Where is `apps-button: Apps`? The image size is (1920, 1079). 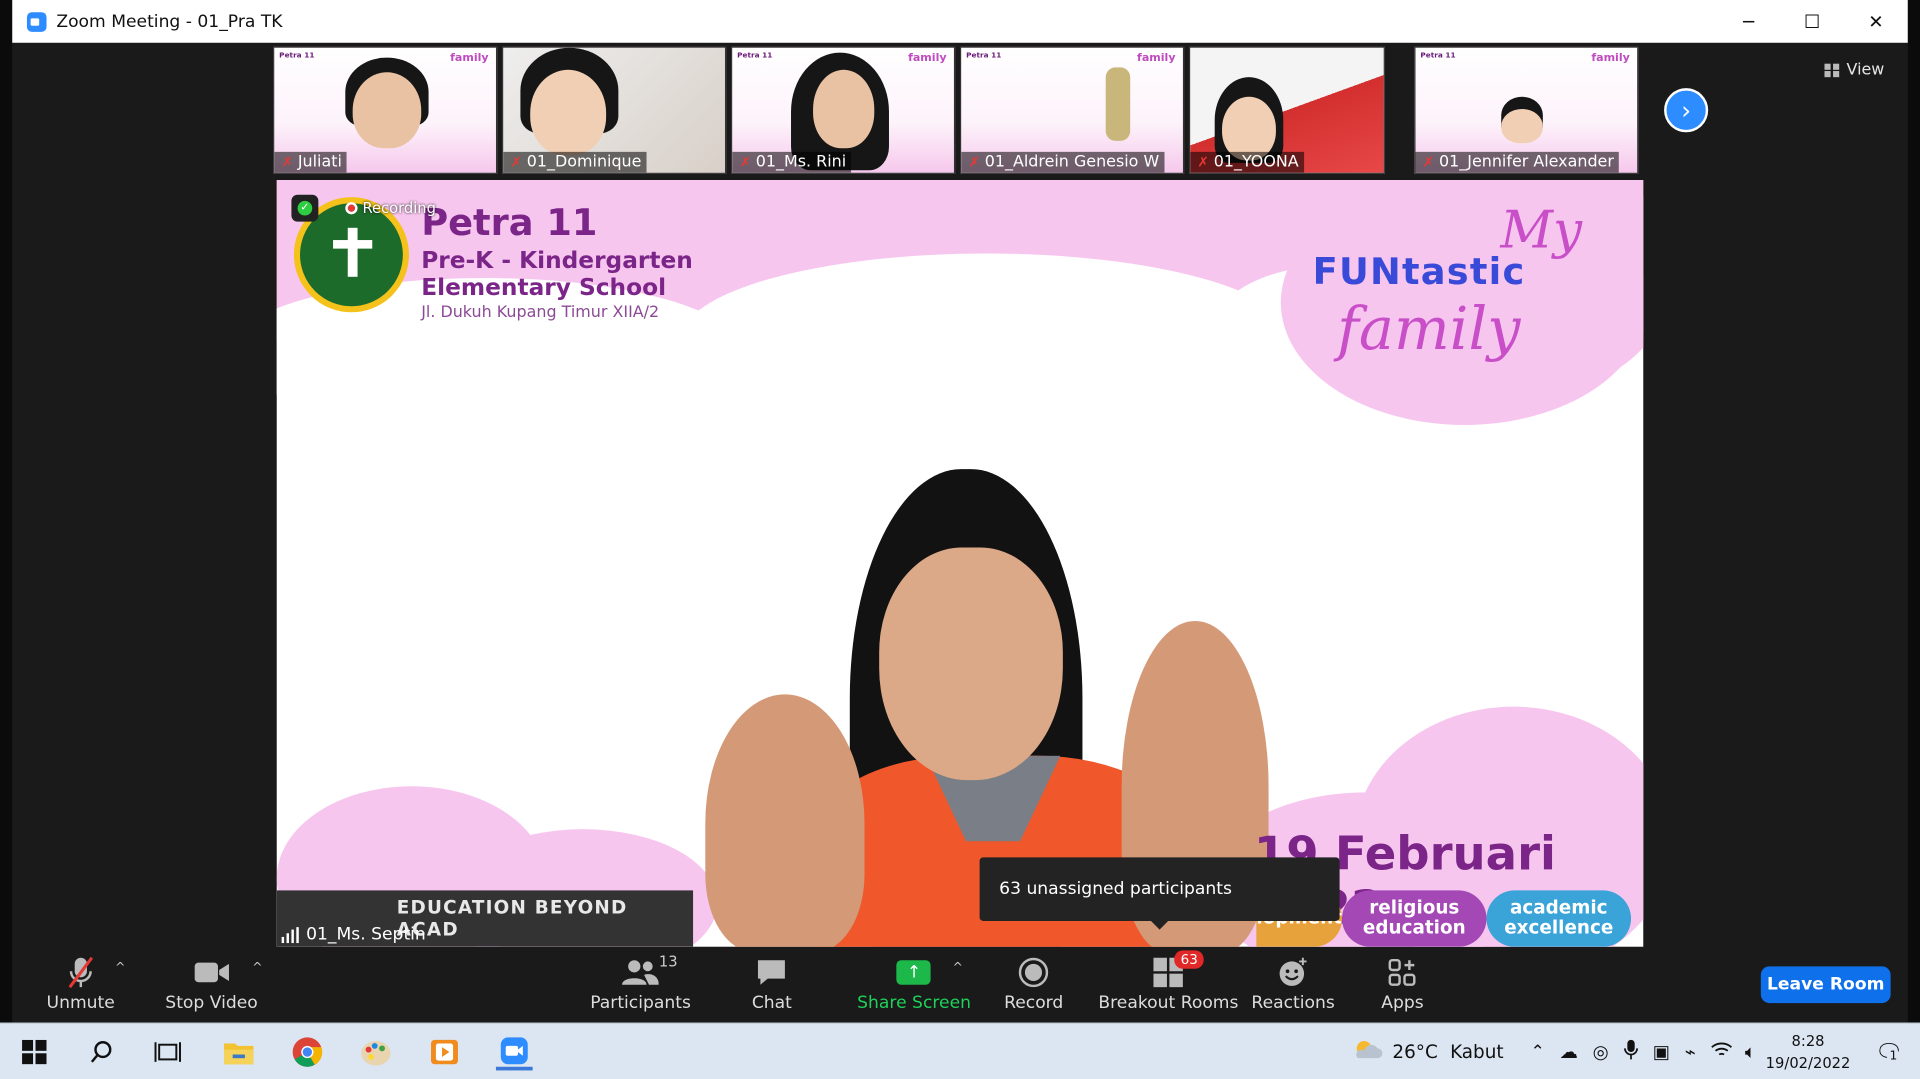 apps-button: Apps is located at coordinates (1402, 984).